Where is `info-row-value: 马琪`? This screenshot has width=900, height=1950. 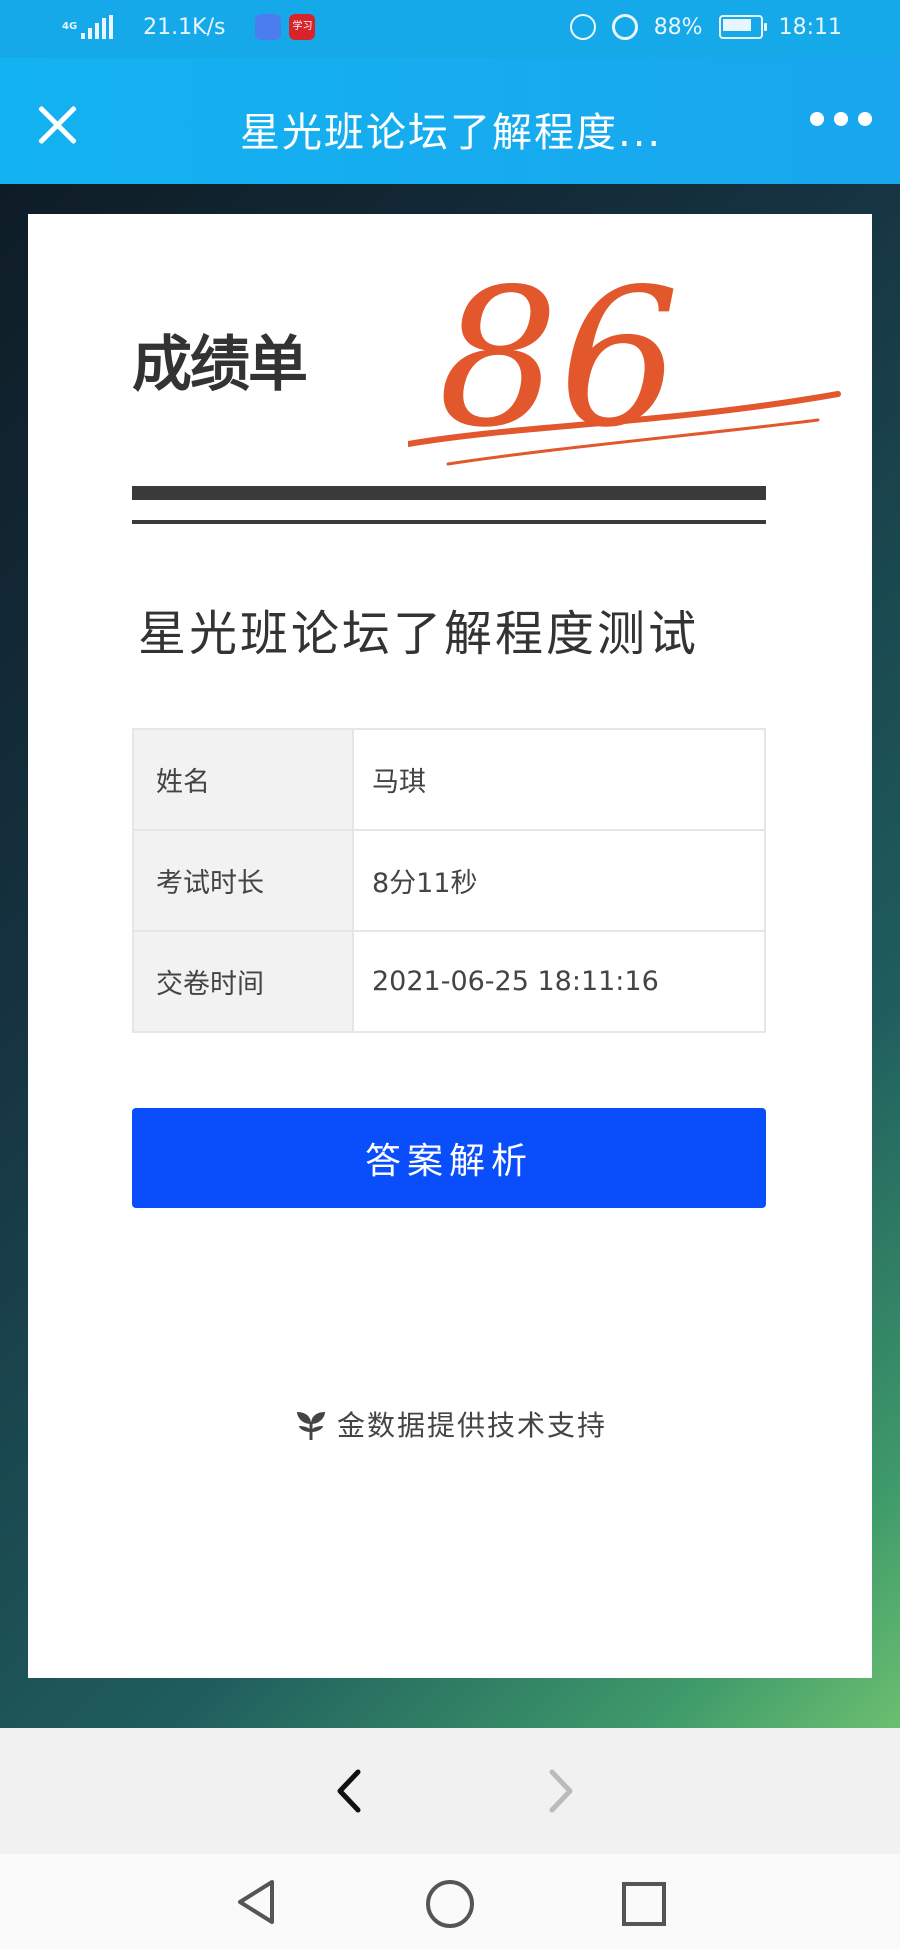 info-row-value: 马琪 is located at coordinates (559, 779).